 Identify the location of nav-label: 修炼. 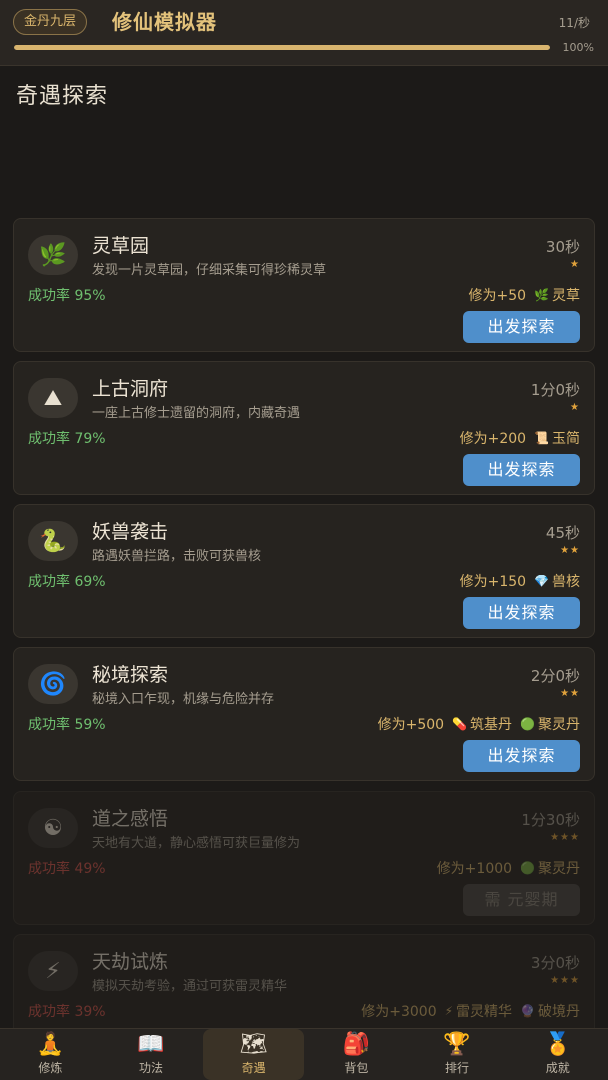
(50, 1068).